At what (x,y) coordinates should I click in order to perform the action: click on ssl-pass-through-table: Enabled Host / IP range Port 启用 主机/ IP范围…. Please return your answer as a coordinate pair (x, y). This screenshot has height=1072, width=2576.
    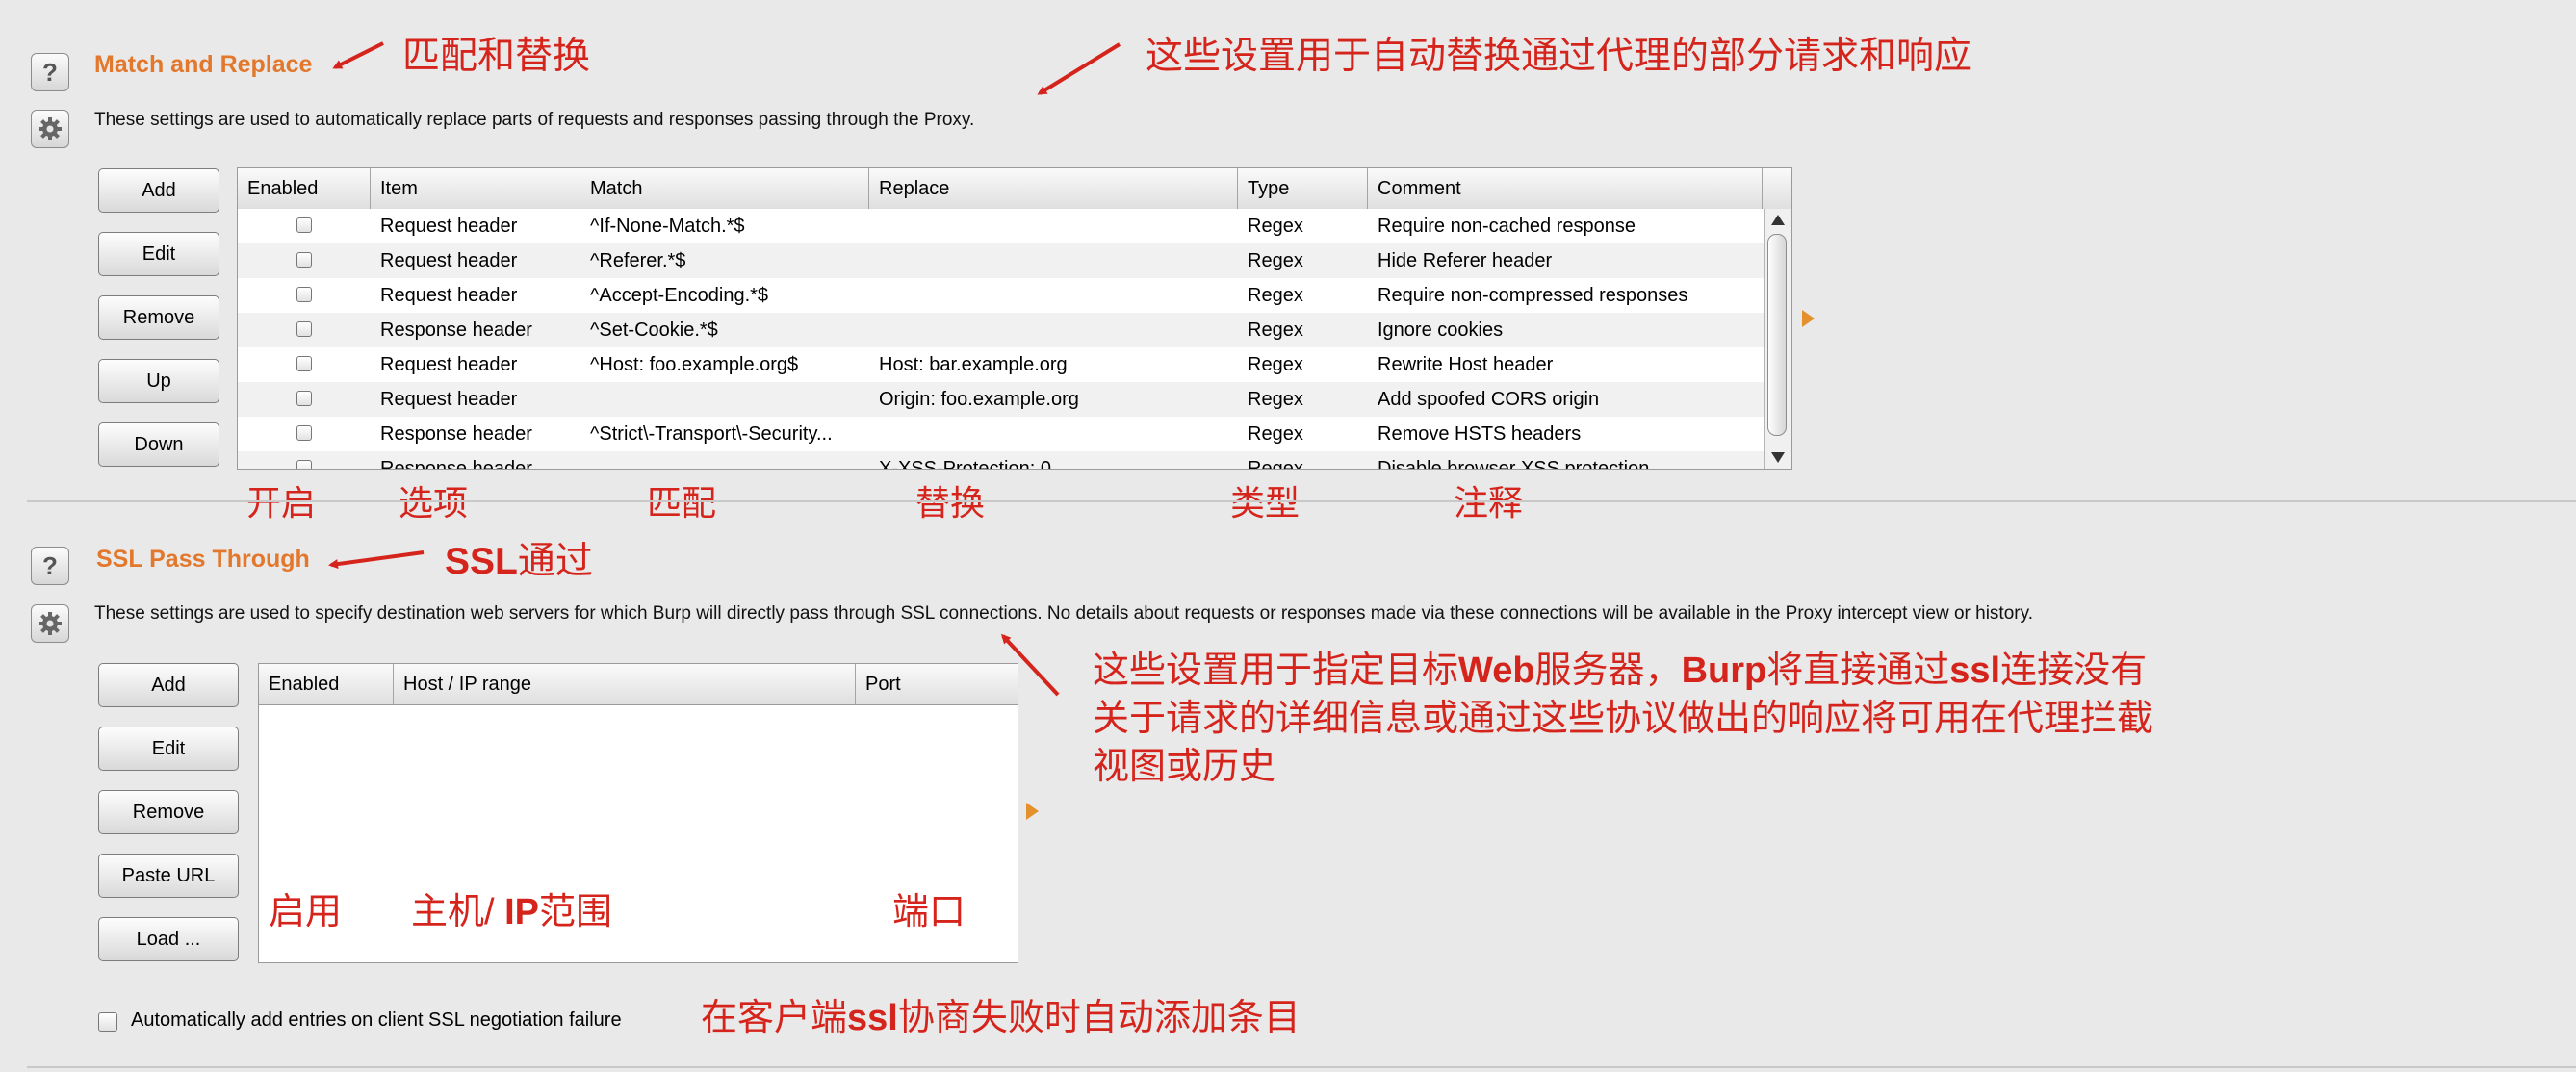
    Looking at the image, I should click on (638, 813).